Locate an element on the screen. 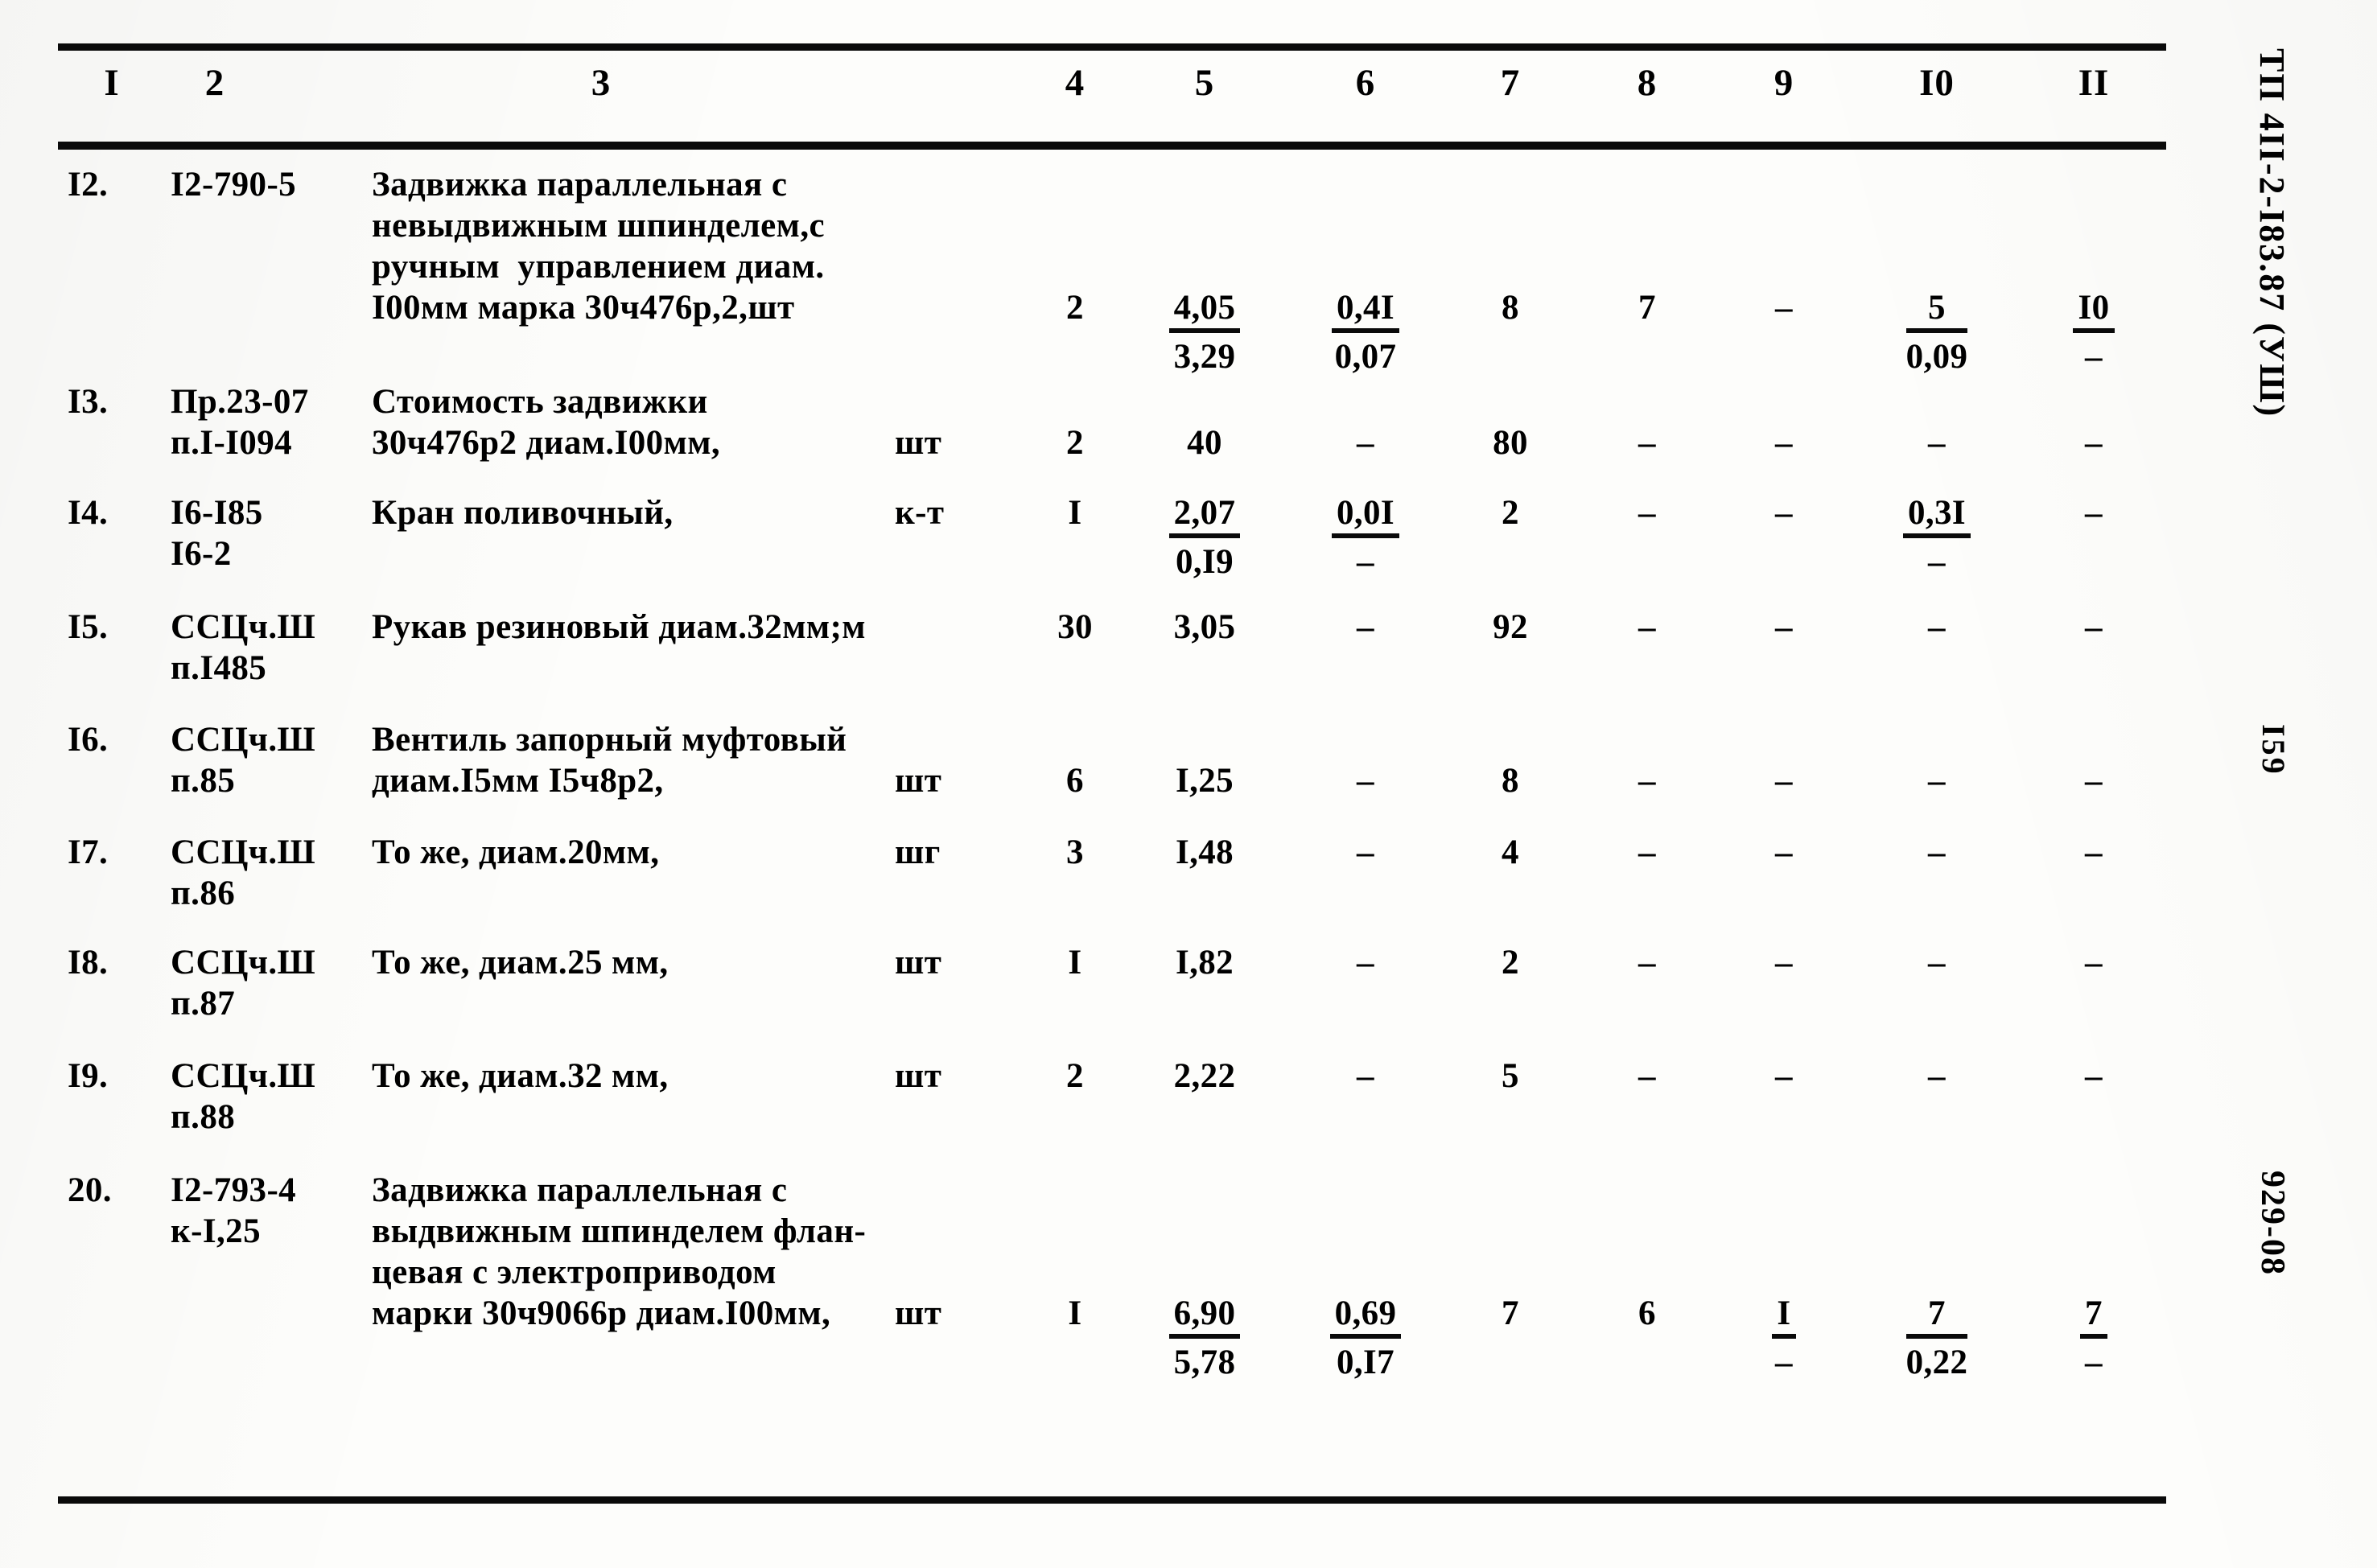  row-col10-value: 7 0,22 is located at coordinates (1936, 1337).